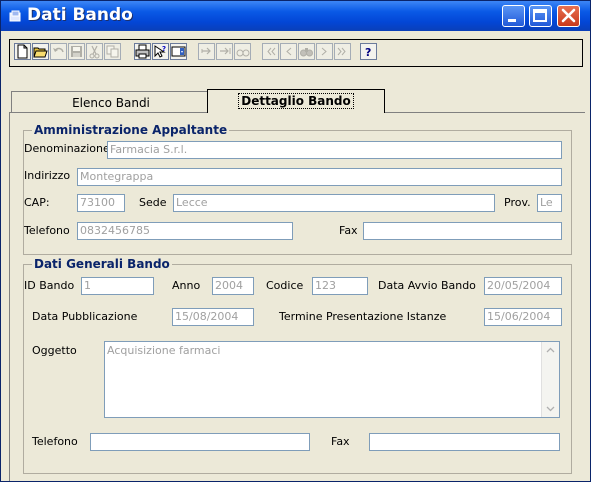 The image size is (591, 482). I want to click on edit-record-icon, so click(243, 53).